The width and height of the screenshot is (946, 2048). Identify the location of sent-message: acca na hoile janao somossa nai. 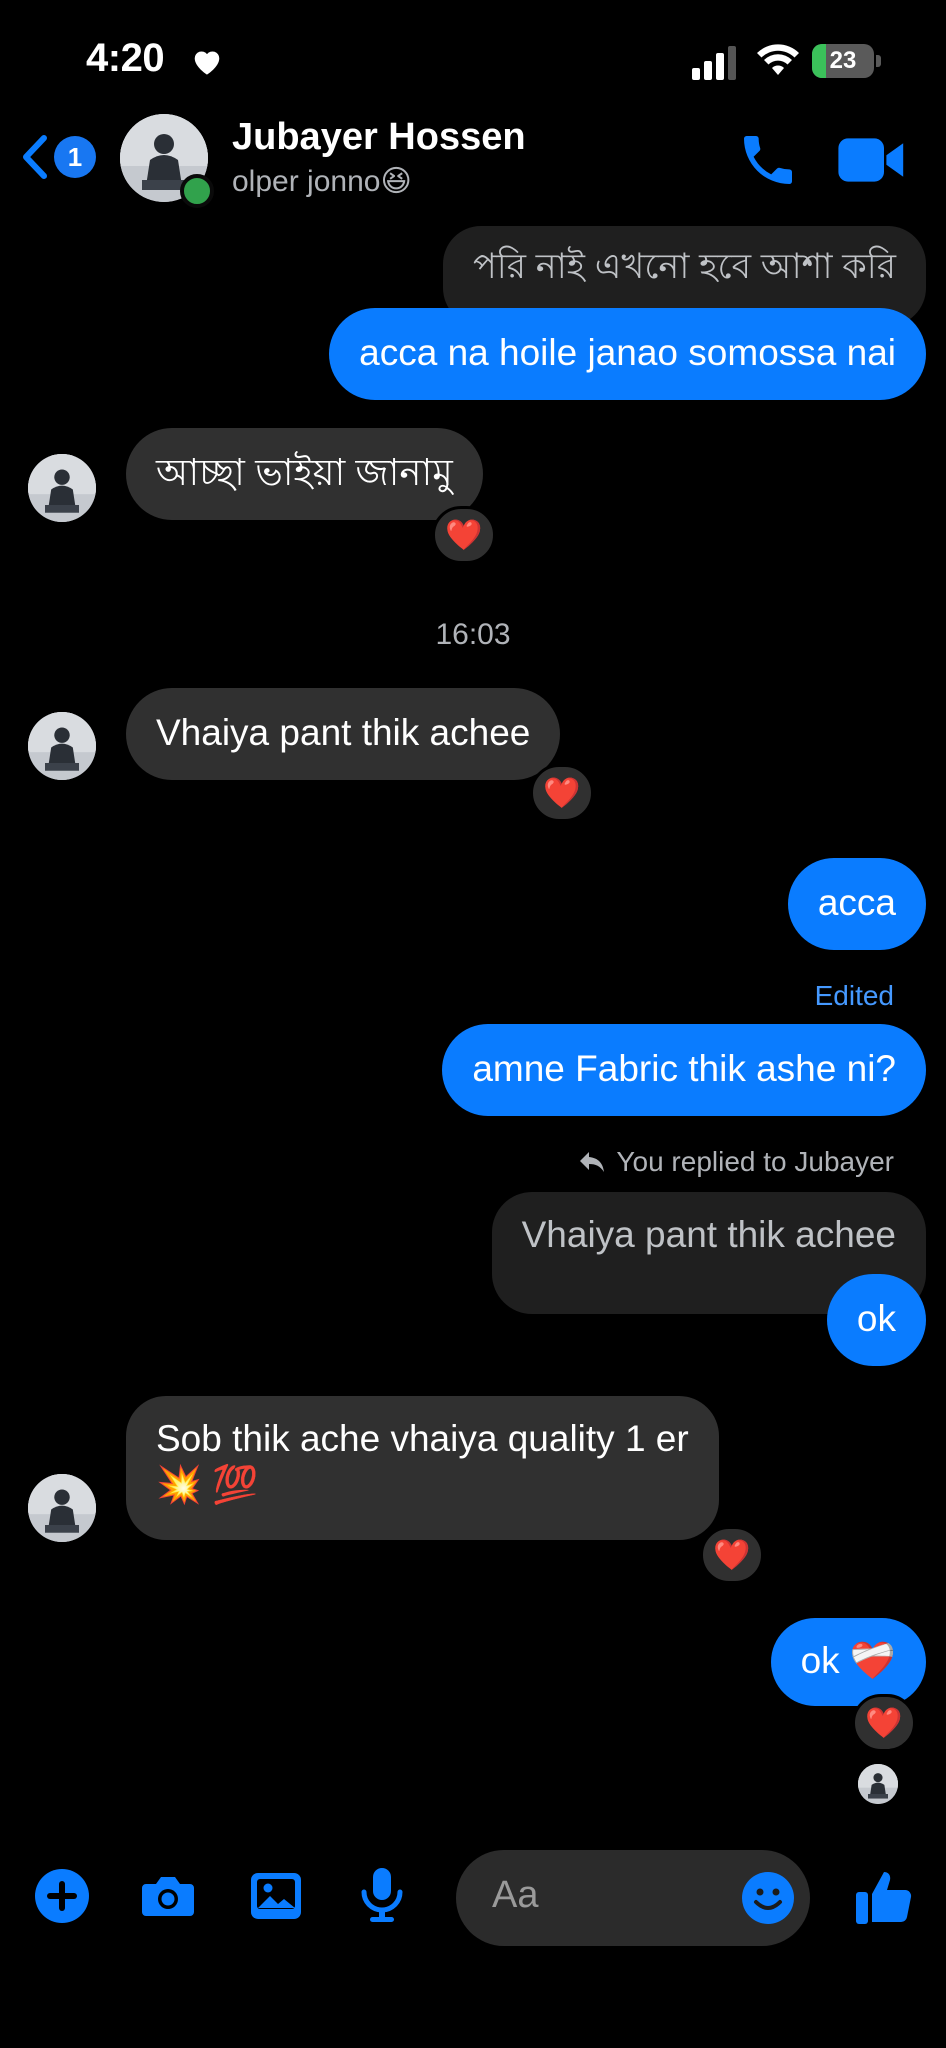
(627, 354).